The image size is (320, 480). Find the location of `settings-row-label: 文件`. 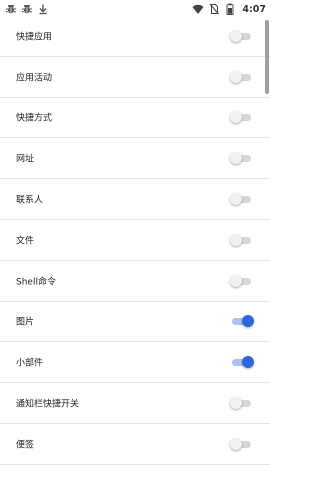

settings-row-label: 文件 is located at coordinates (25, 241).